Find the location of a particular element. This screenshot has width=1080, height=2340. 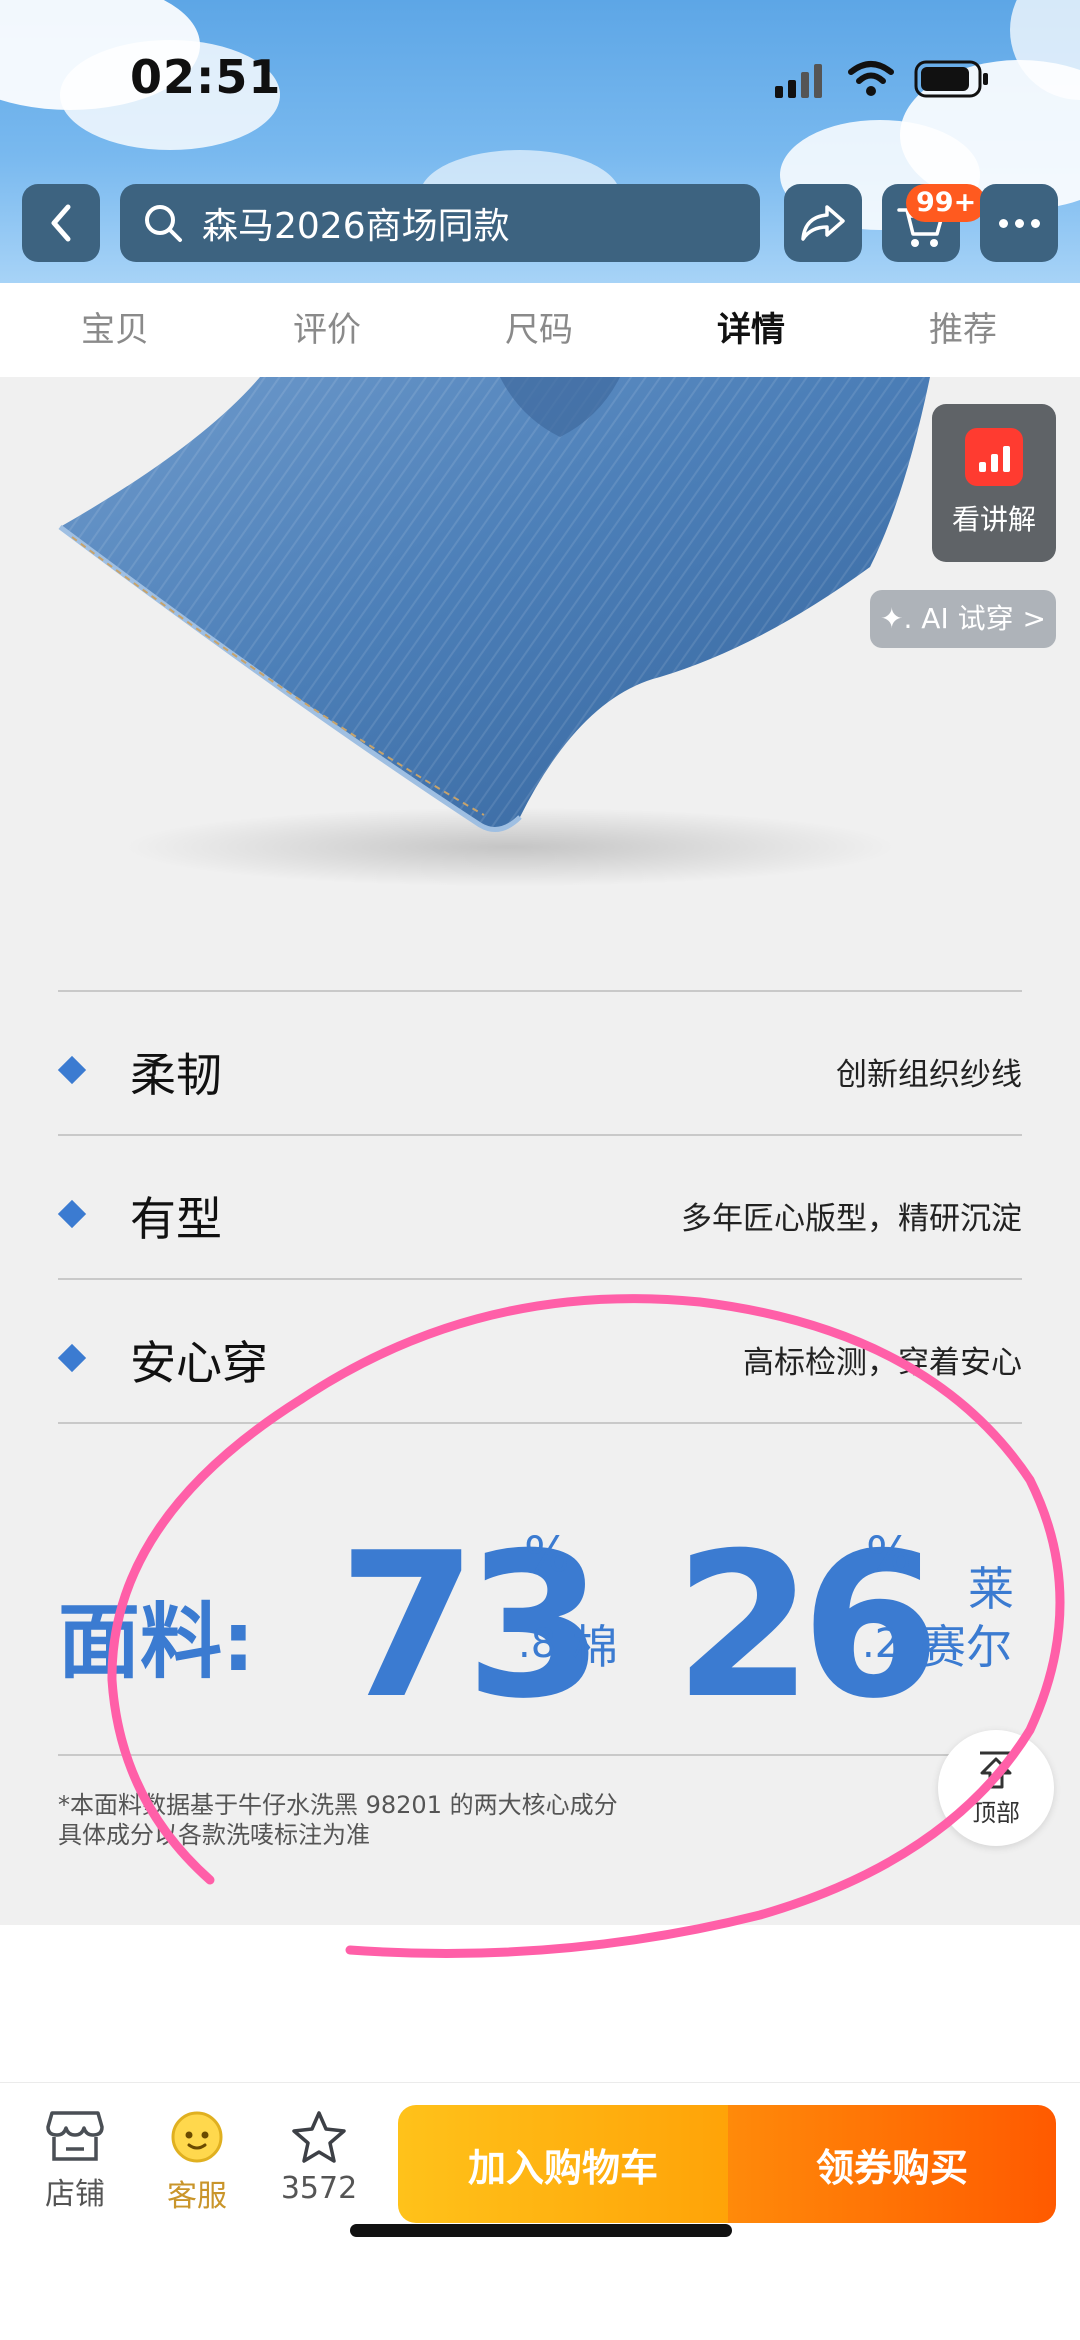

customer-service-icon is located at coordinates (197, 2137).